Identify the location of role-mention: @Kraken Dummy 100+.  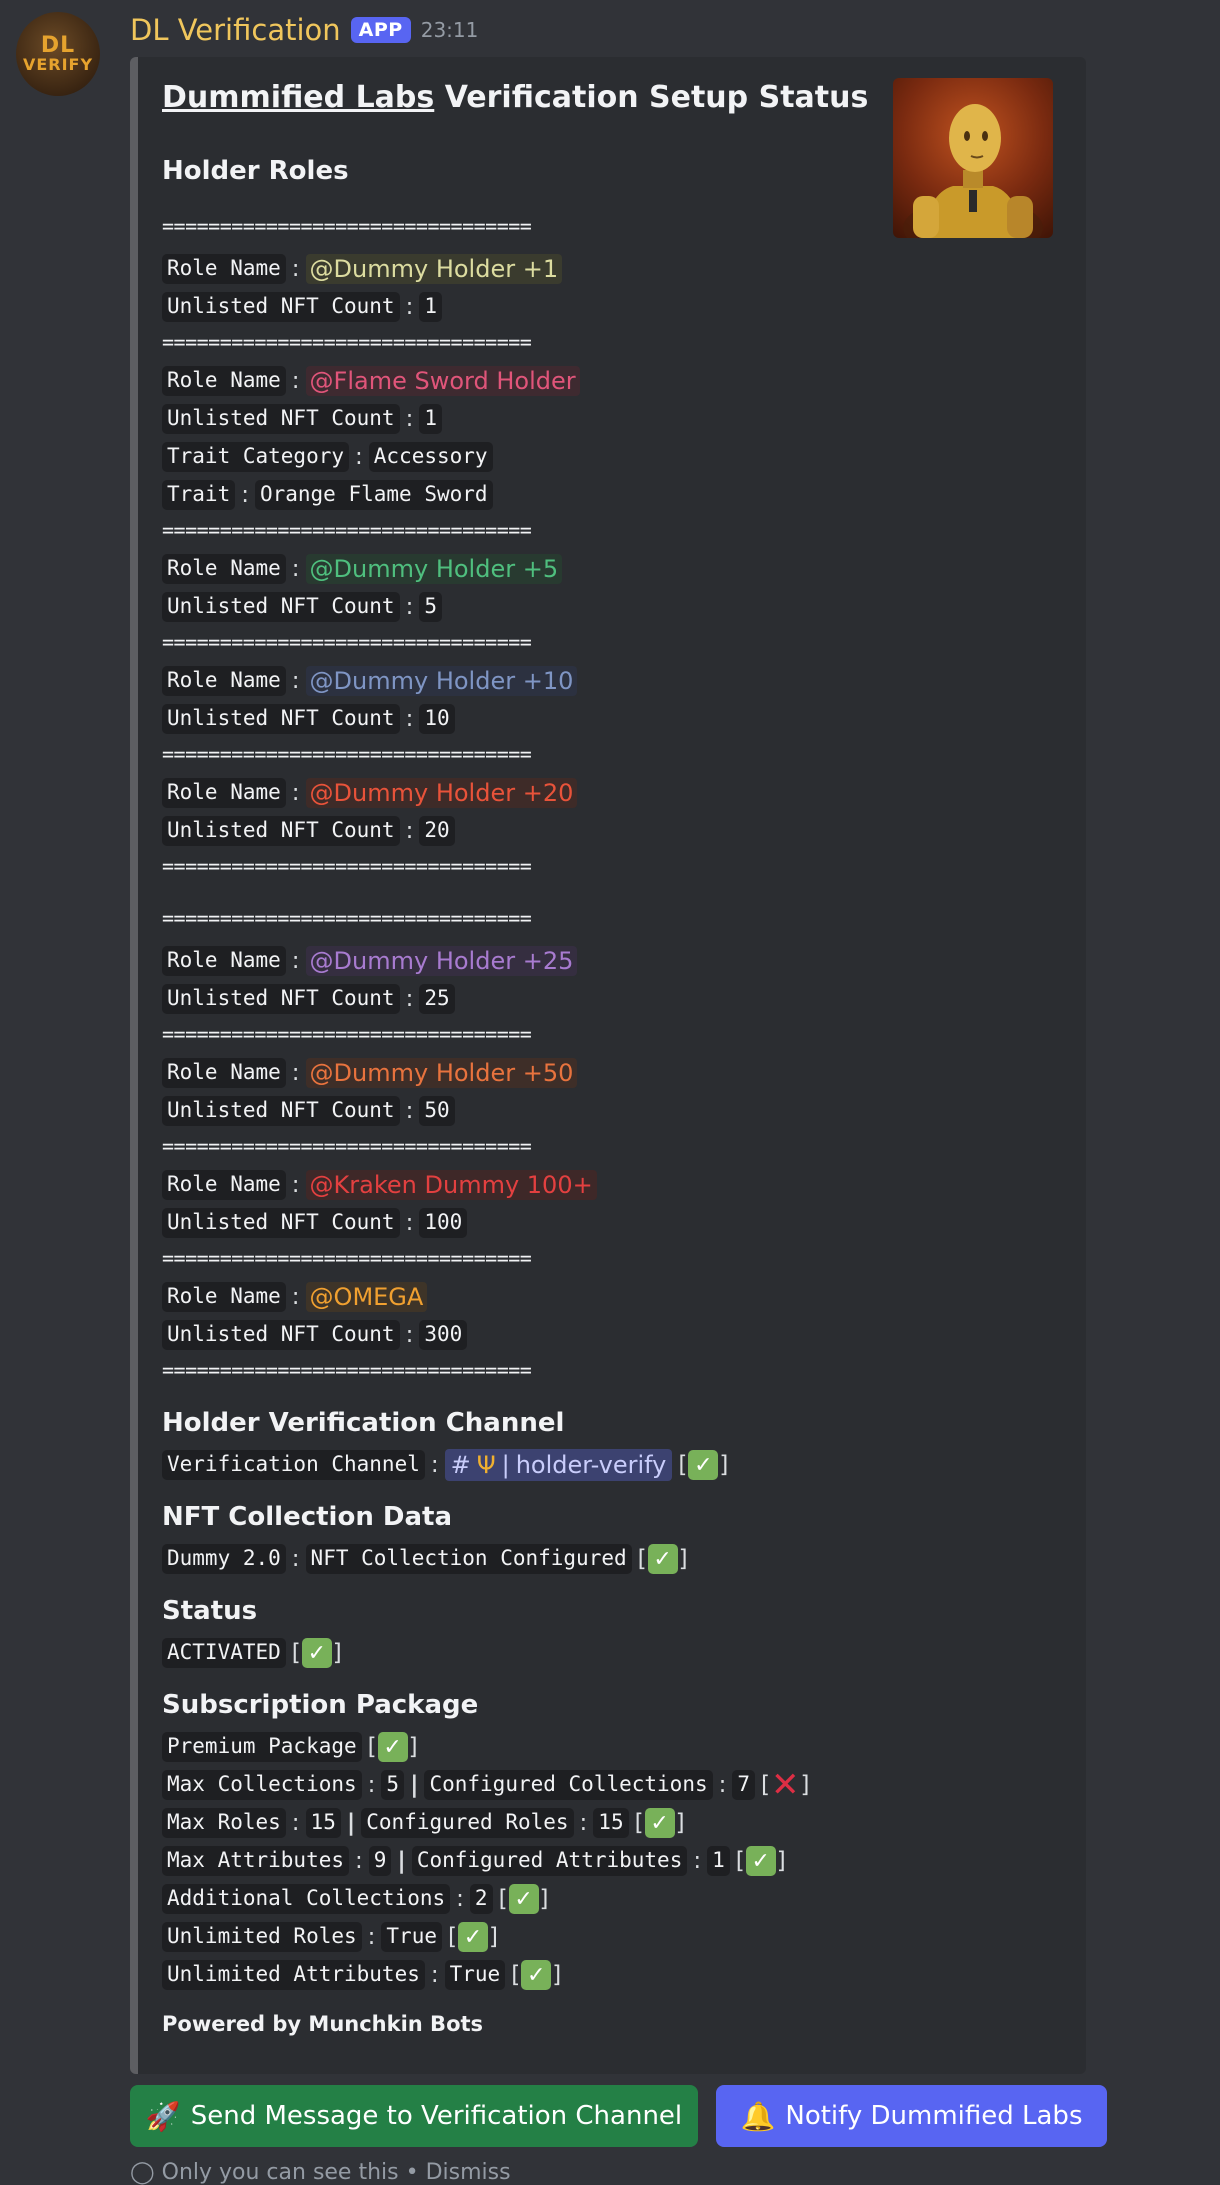
(451, 1185).